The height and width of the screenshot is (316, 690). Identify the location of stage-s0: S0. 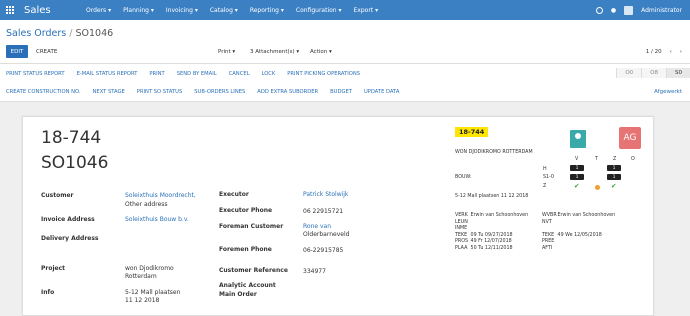
(678, 73).